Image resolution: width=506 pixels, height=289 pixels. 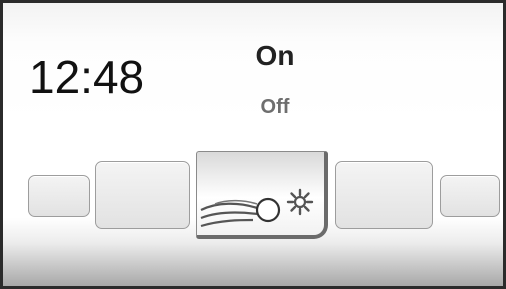 What do you see at coordinates (142, 195) in the screenshot?
I see `carousel-tile-left` at bounding box center [142, 195].